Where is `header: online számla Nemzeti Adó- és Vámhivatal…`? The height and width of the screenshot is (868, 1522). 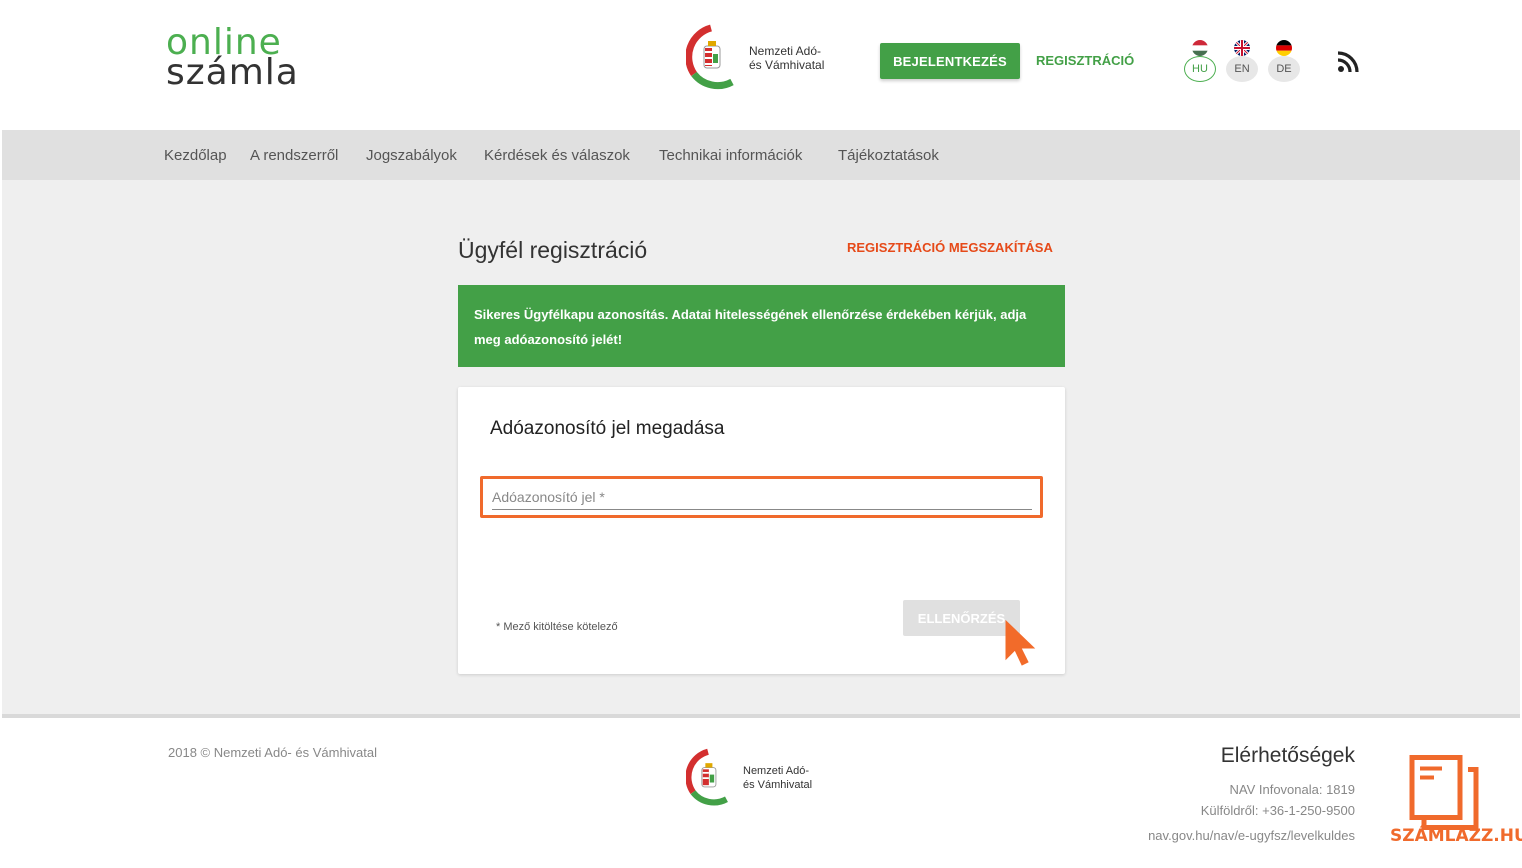
header: online számla Nemzeti Adó- és Vámhivatal… is located at coordinates (761, 65).